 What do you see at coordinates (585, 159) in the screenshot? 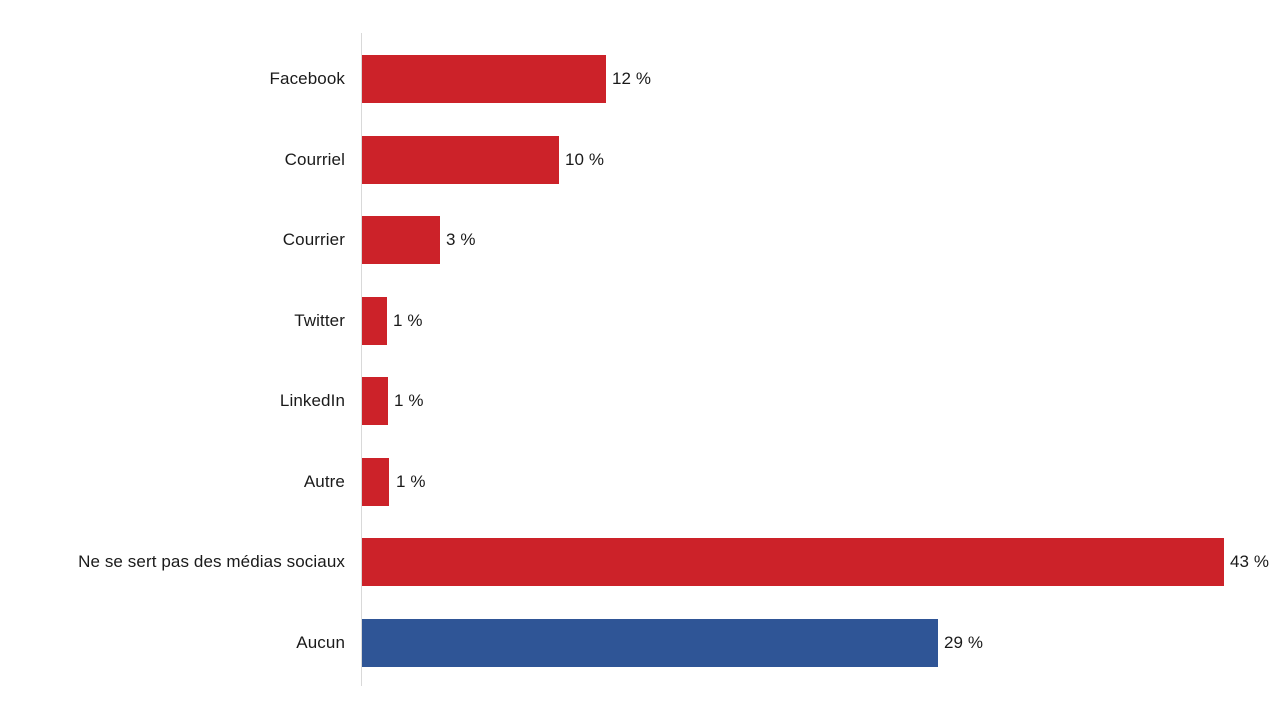
I see `value-label-courriel: 10 %` at bounding box center [585, 159].